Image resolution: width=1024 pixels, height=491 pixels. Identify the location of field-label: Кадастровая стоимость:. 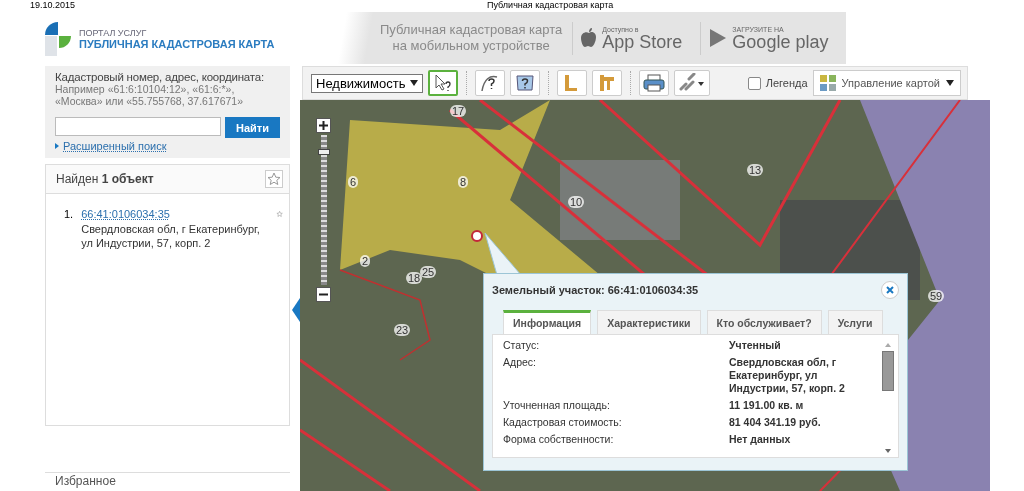
(563, 422).